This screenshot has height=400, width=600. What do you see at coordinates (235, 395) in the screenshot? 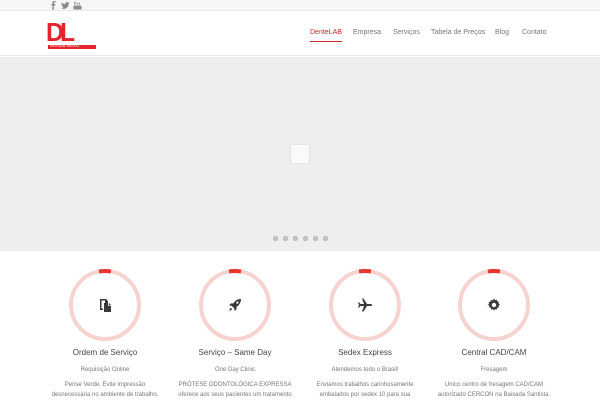
I see `feature-desc-line: oferece aos seus pacientes um tratamento` at bounding box center [235, 395].